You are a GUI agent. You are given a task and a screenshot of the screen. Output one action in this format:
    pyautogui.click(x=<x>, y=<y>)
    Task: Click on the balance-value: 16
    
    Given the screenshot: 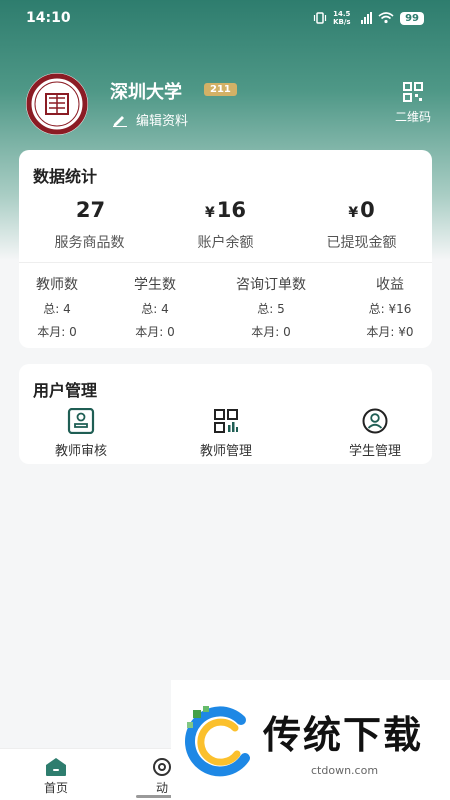 What is the action you would take?
    pyautogui.click(x=231, y=210)
    